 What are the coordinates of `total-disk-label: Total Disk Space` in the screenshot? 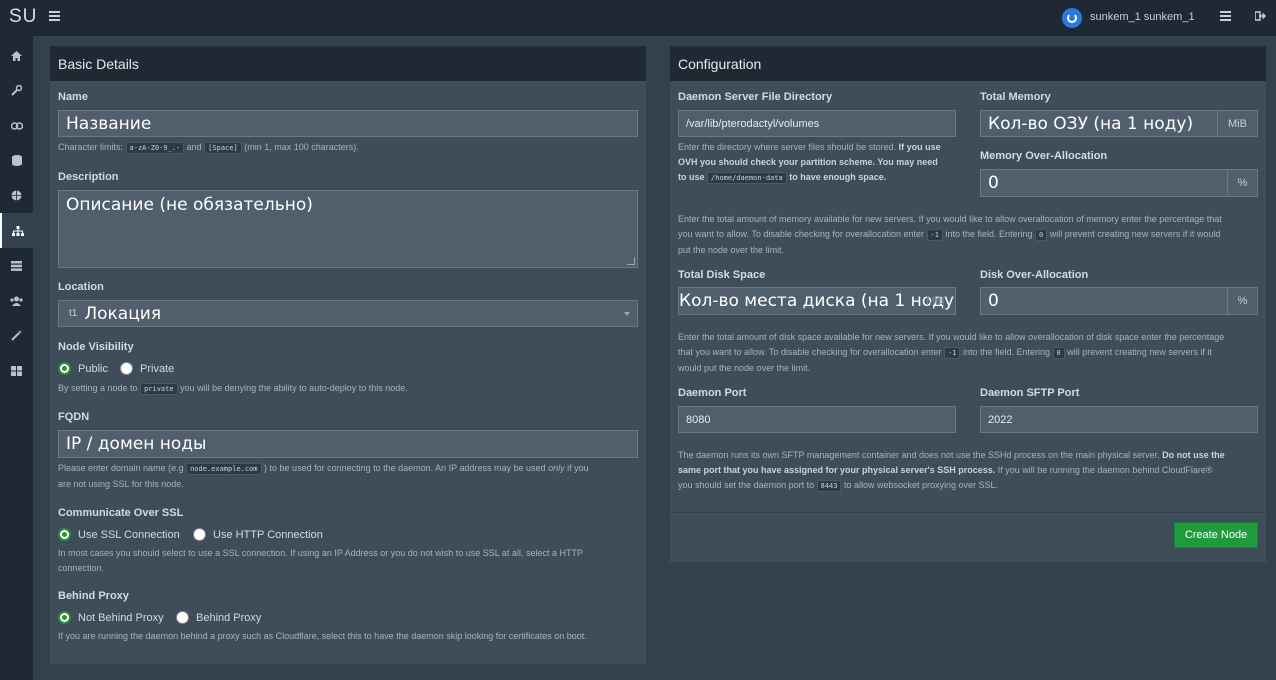 It's located at (722, 275).